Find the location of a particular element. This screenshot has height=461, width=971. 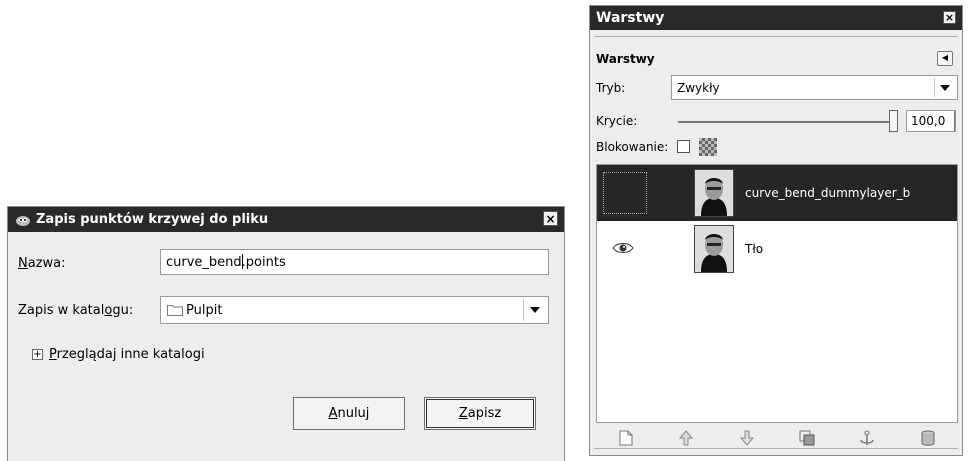

raise-layer-icon is located at coordinates (686, 438).